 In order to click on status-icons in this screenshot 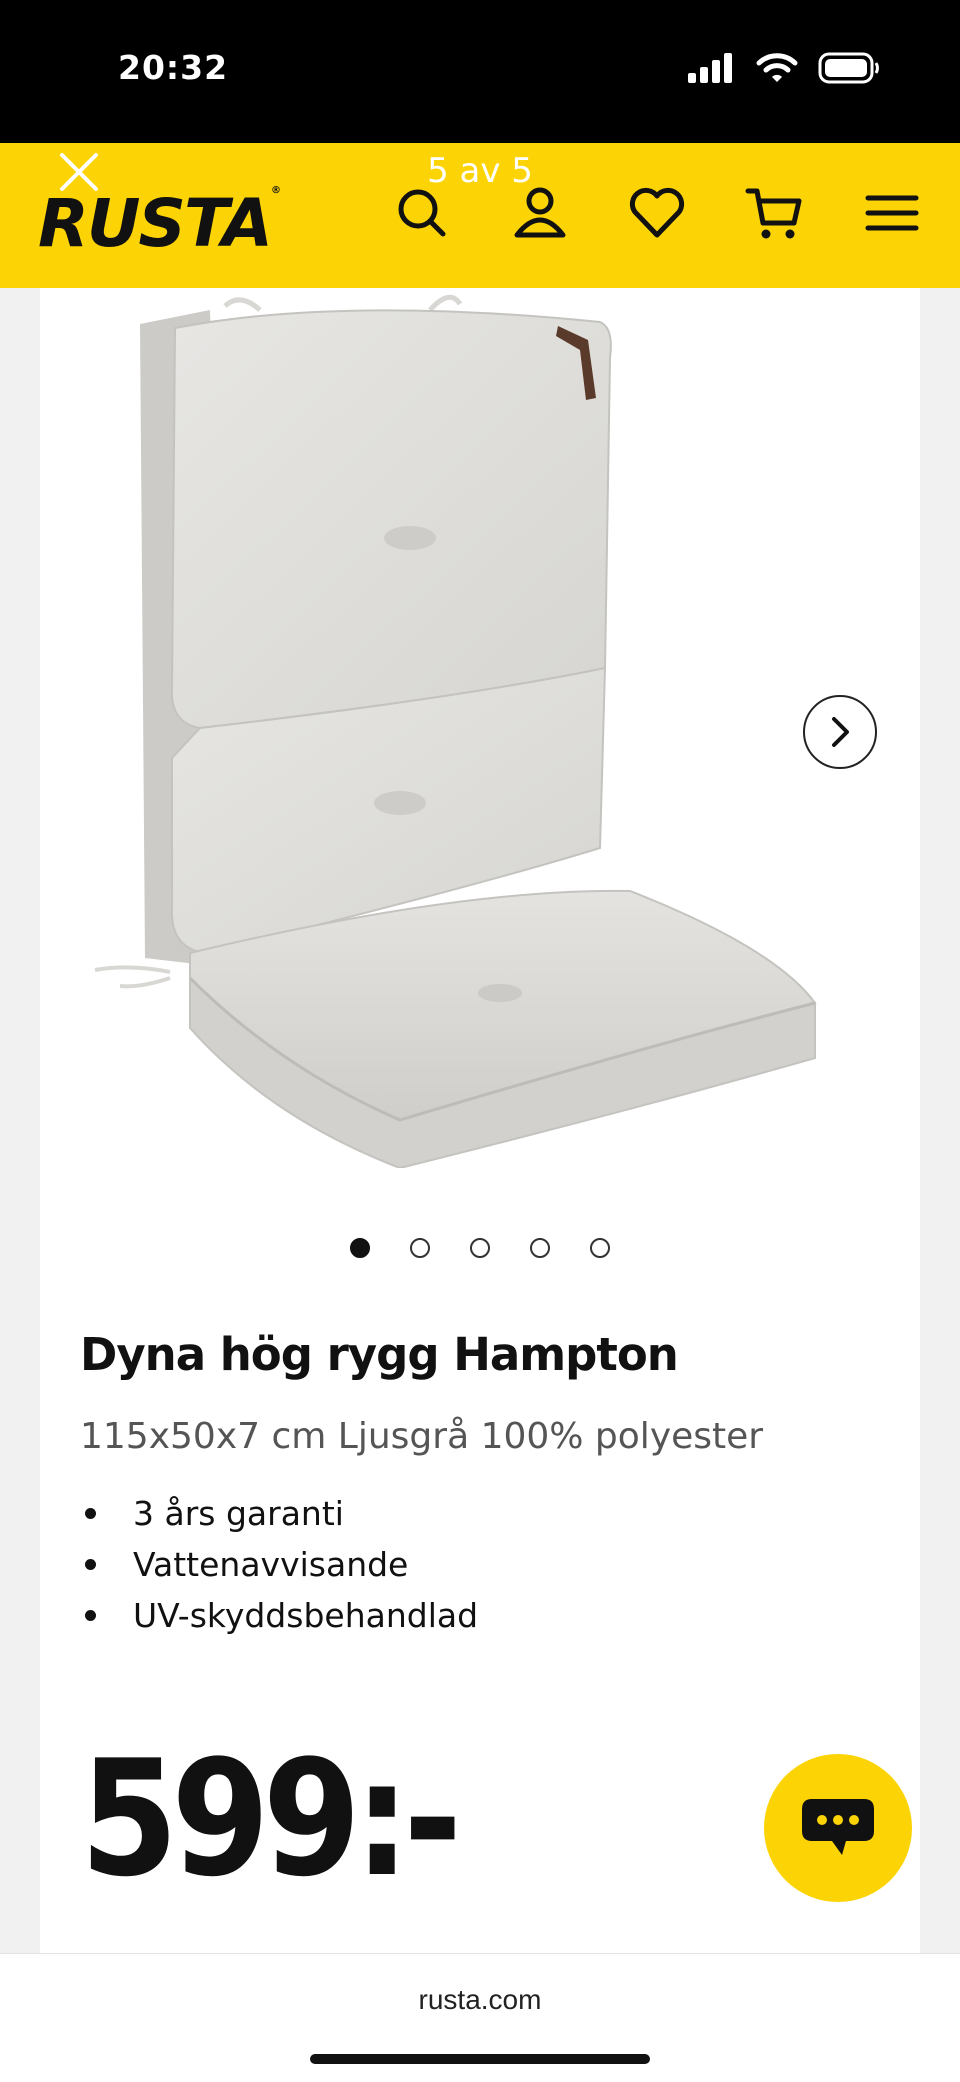, I will do `click(784, 68)`.